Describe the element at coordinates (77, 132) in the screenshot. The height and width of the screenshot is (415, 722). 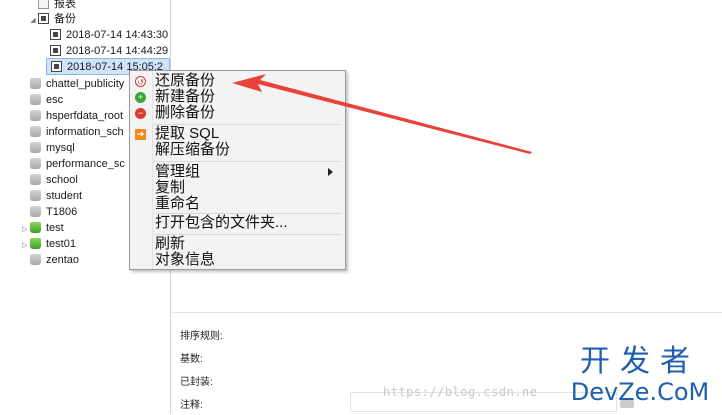
I see `tree-item-database: information_sch` at that location.